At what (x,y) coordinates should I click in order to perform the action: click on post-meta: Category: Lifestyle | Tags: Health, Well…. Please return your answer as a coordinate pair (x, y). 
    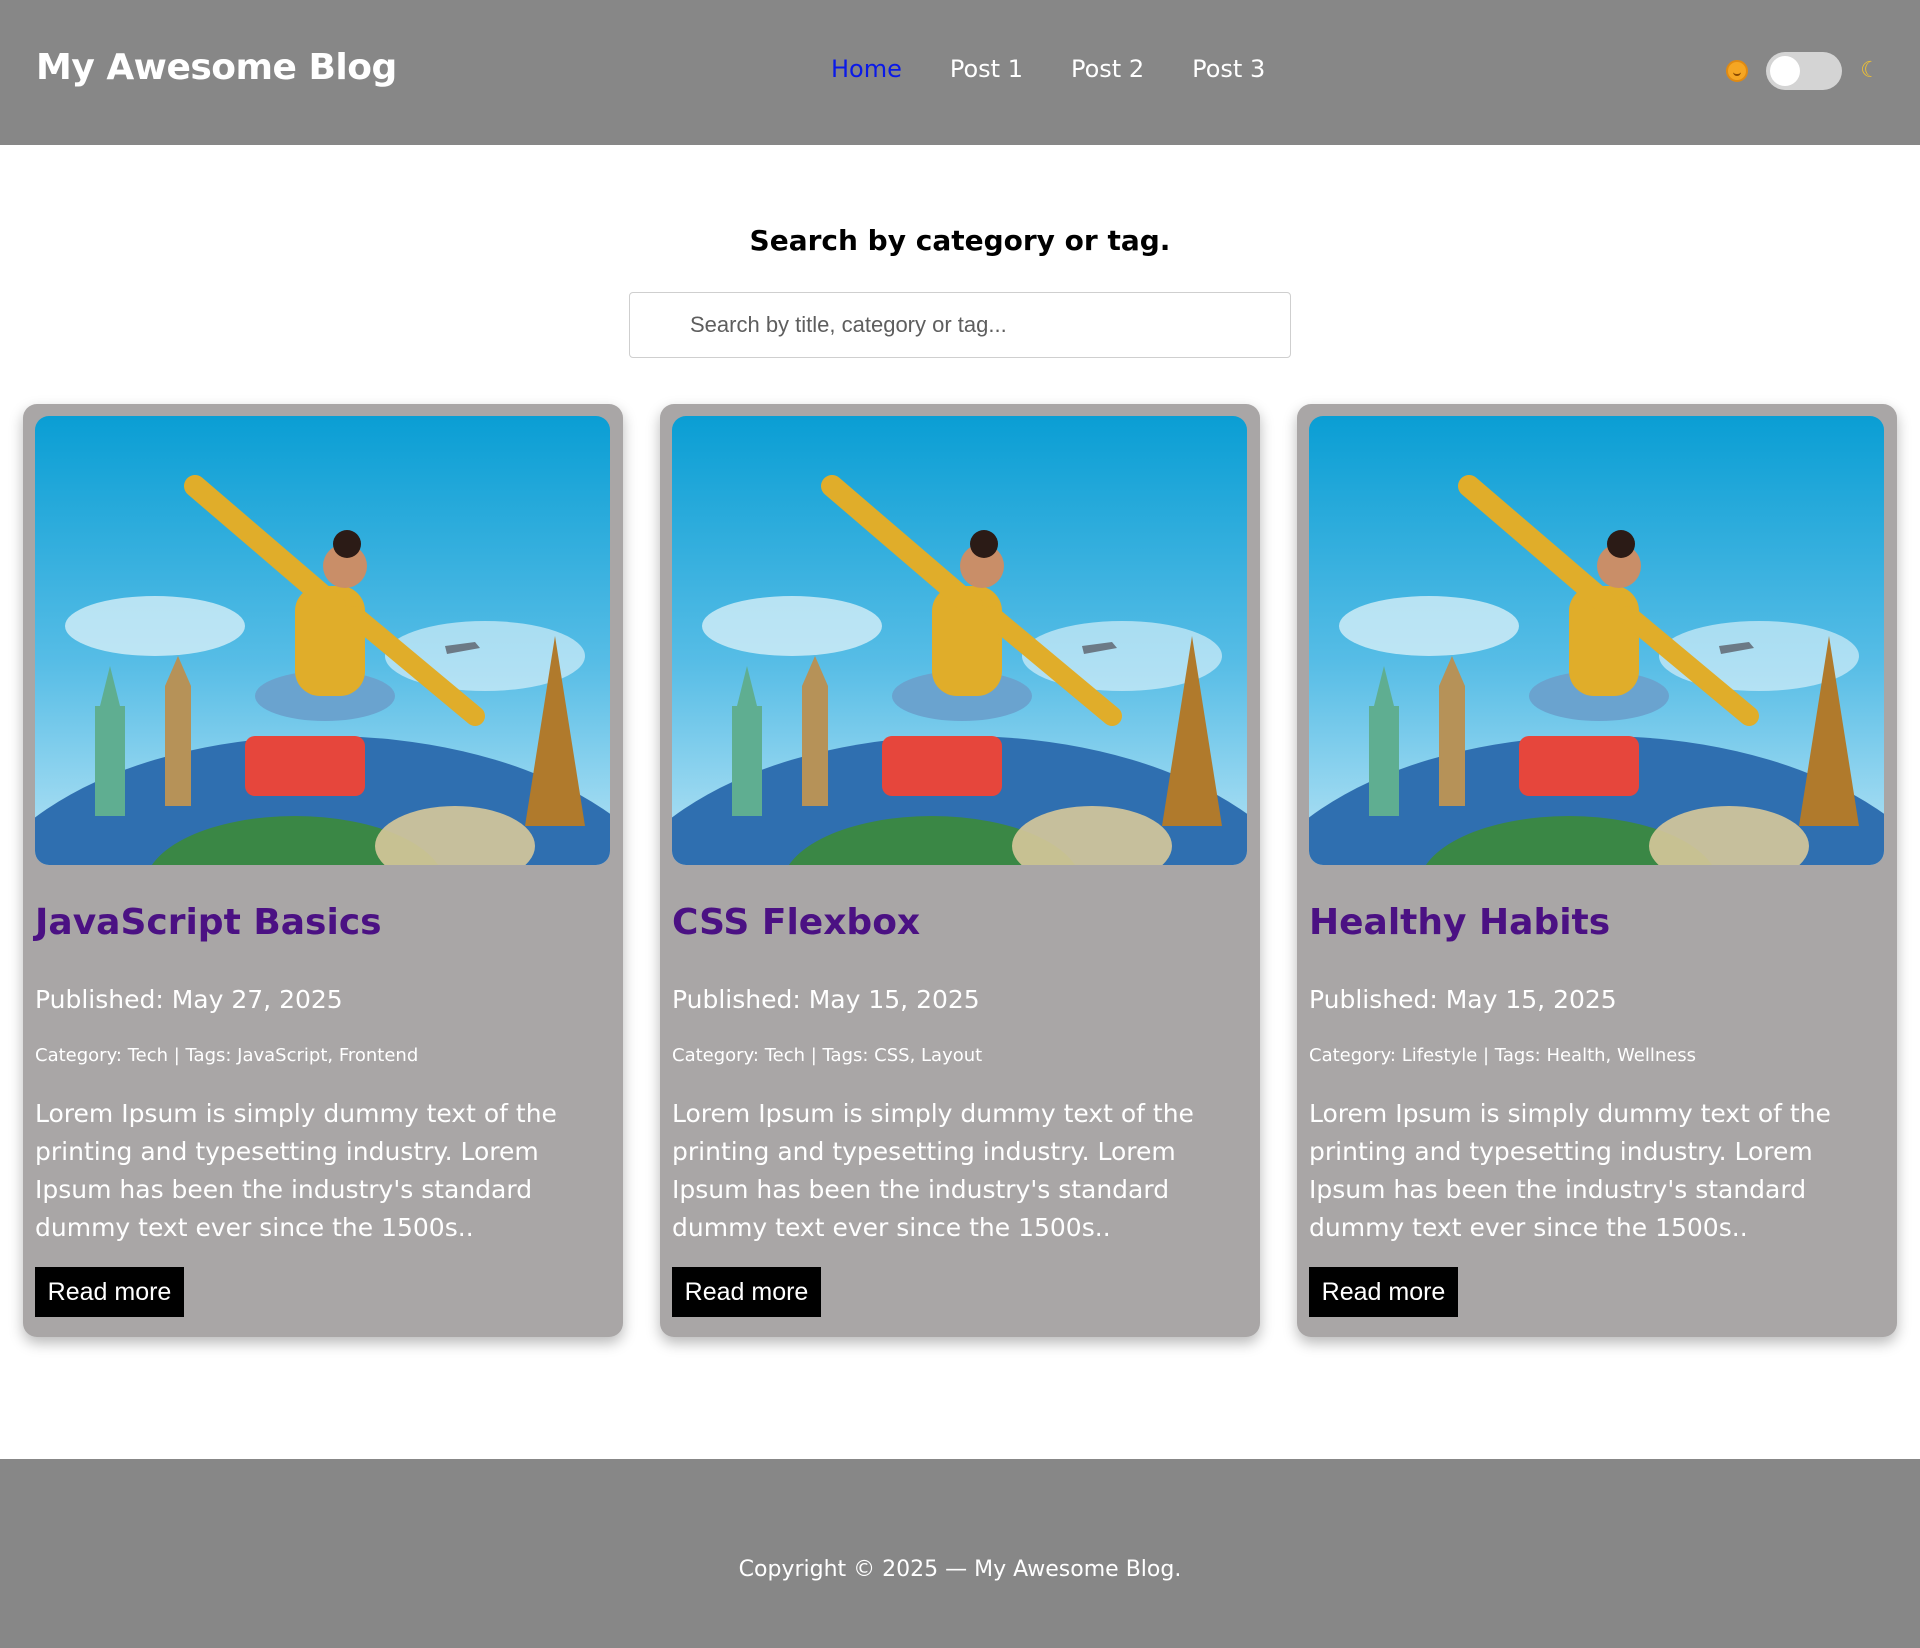
    Looking at the image, I should click on (1503, 1055).